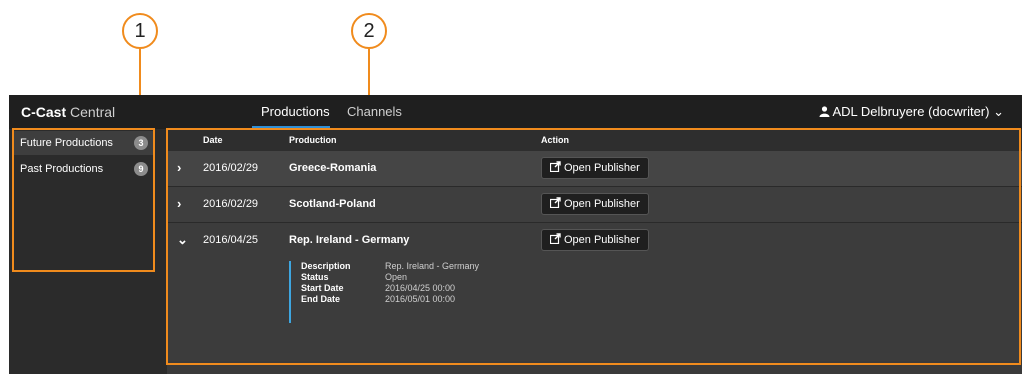  I want to click on user-menu: ADL Delbruyere (docwriter) ⌄, so click(911, 112).